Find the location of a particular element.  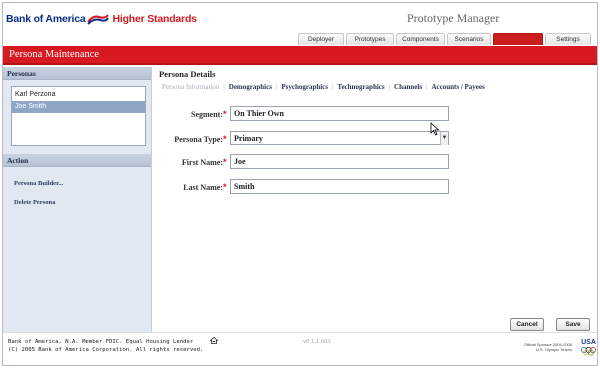

cancel-button: Cancel is located at coordinates (527, 324).